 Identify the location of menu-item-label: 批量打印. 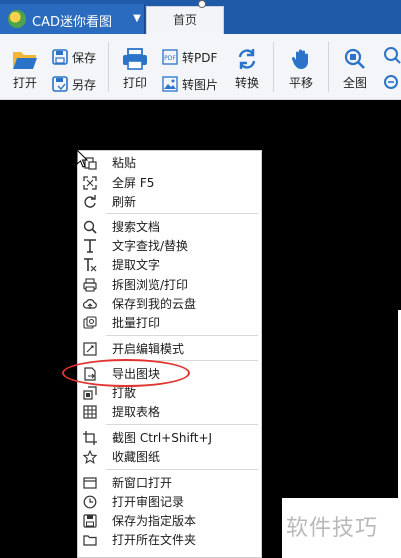
(136, 323).